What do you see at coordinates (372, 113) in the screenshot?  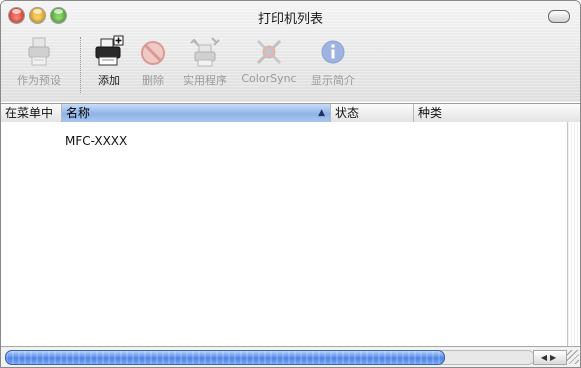 I see `column-status: 状态` at bounding box center [372, 113].